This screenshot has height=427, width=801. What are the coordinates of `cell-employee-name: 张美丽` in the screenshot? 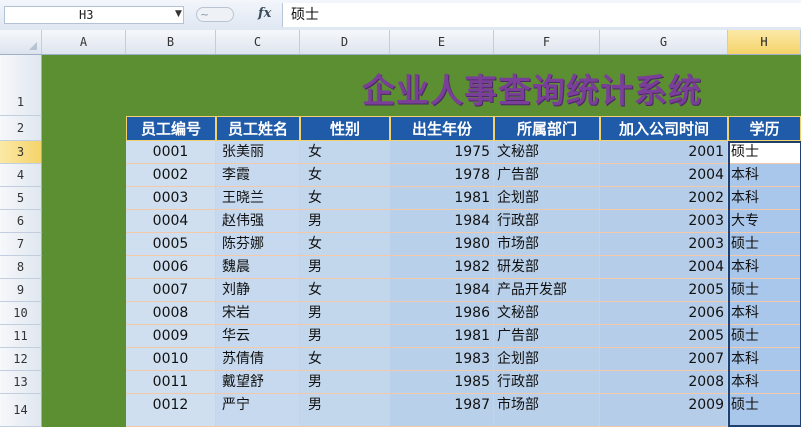 It's located at (258, 152).